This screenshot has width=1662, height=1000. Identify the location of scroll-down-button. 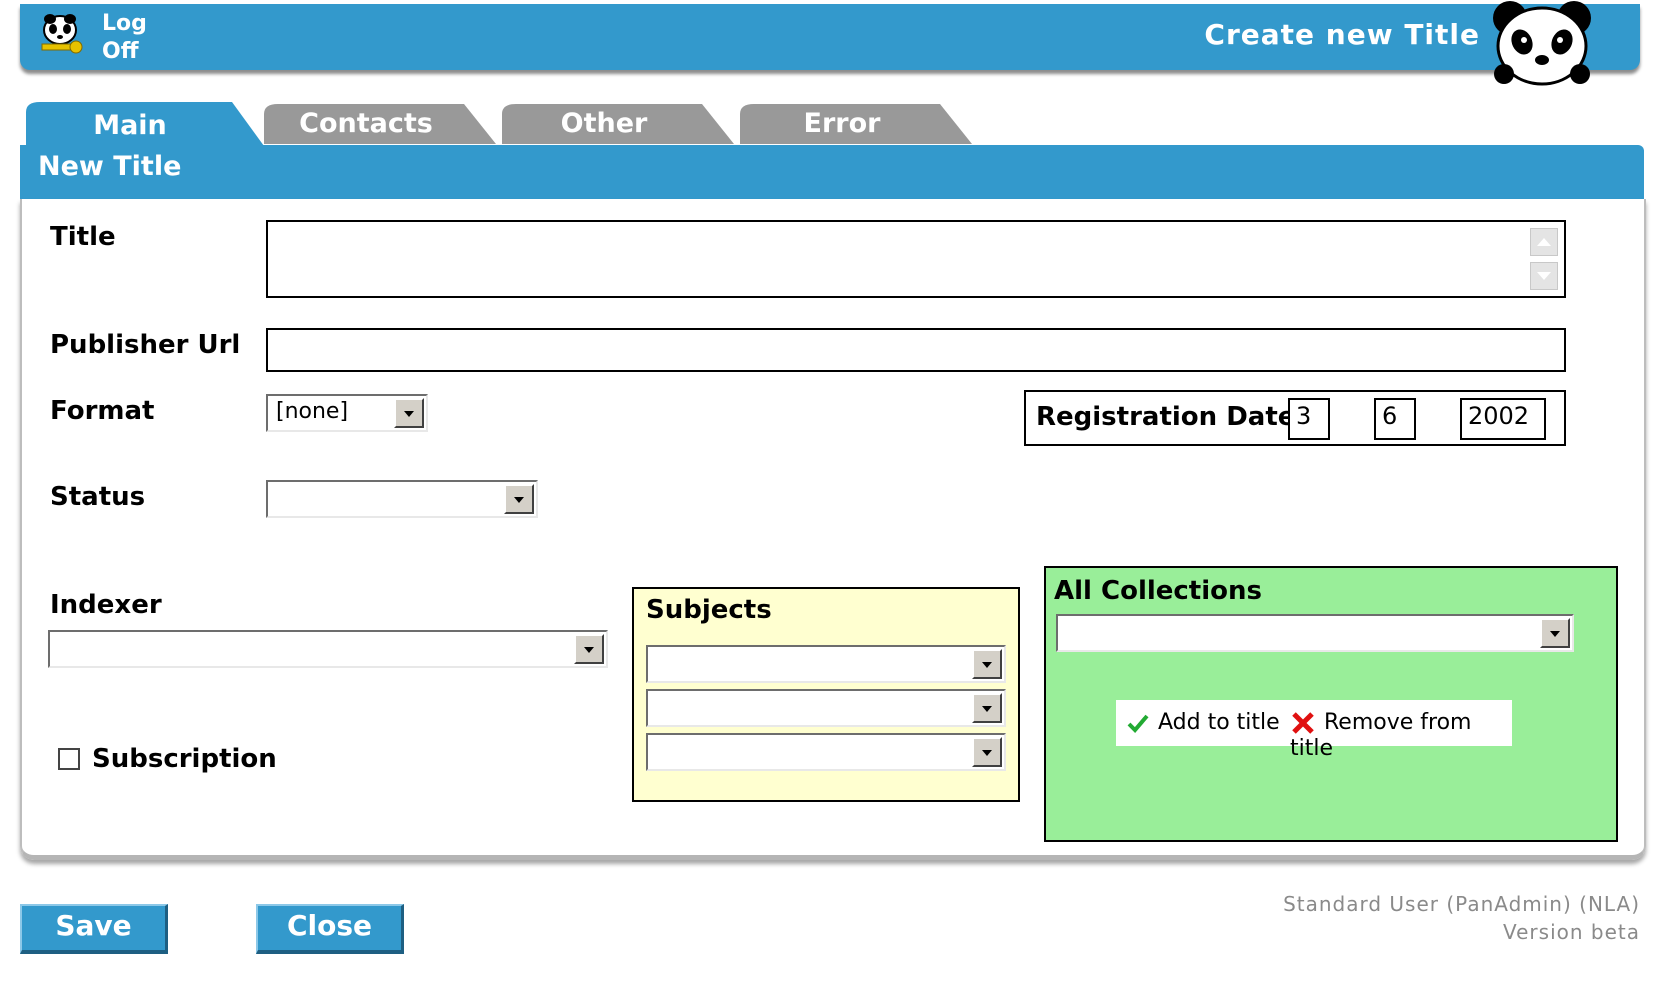
(1544, 276).